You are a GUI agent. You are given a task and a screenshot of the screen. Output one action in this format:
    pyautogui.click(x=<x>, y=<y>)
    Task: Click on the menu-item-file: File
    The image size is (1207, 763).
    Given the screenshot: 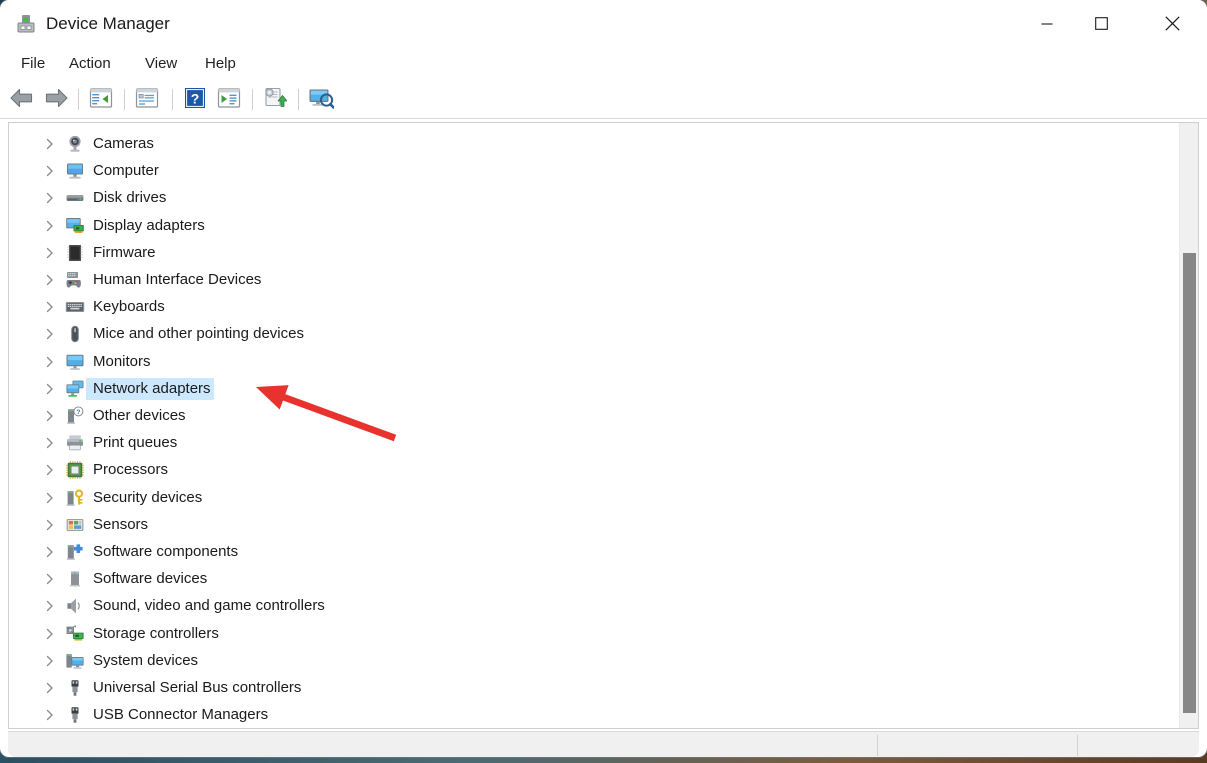 What is the action you would take?
    pyautogui.click(x=33, y=64)
    